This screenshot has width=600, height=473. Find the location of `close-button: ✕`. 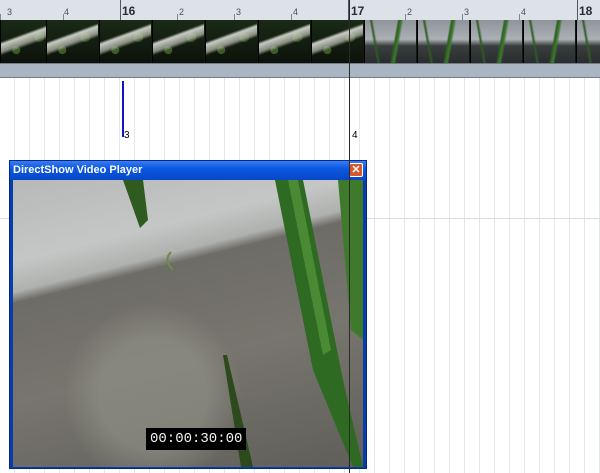

close-button: ✕ is located at coordinates (356, 170).